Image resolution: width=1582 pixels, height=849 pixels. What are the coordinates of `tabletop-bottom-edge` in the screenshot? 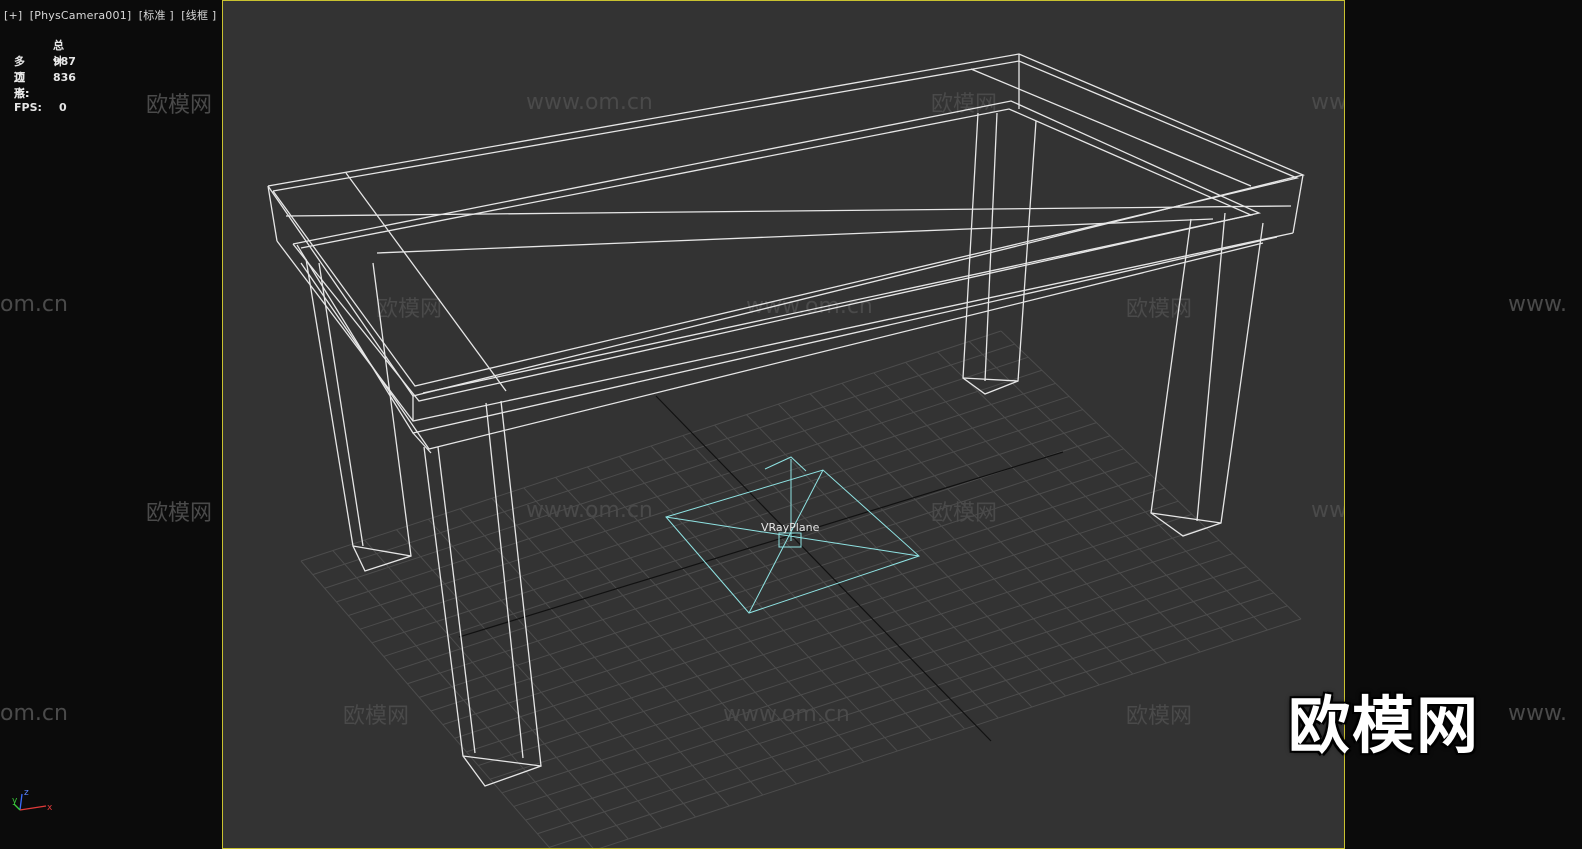 It's located at (785, 327).